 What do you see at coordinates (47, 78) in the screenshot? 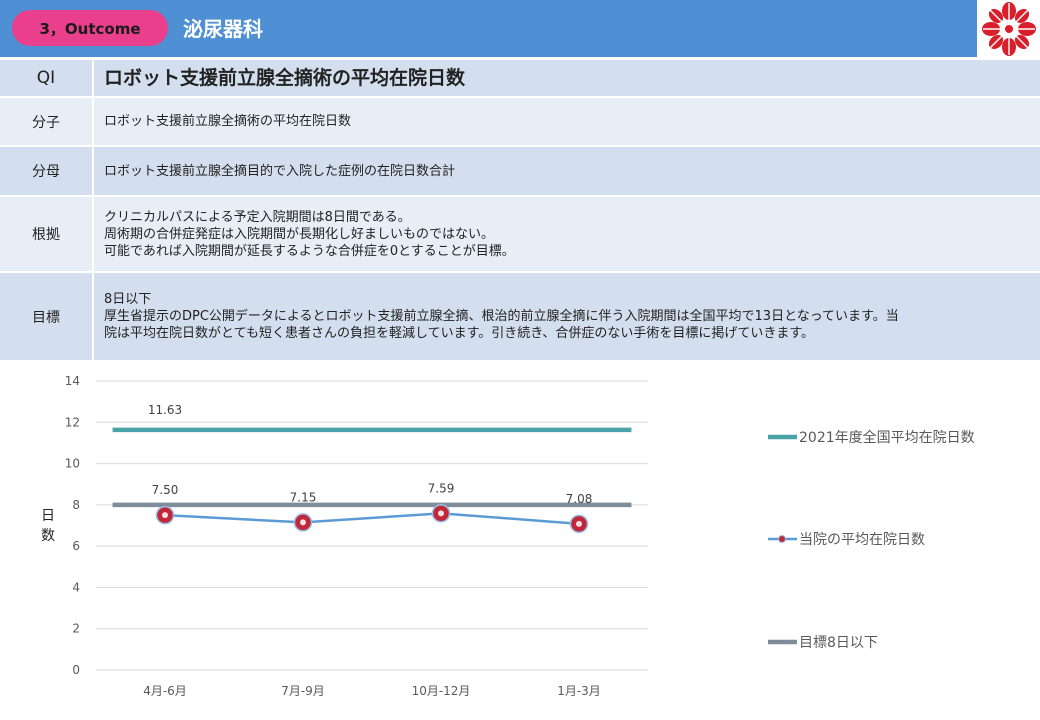
I see `qi-label: QI` at bounding box center [47, 78].